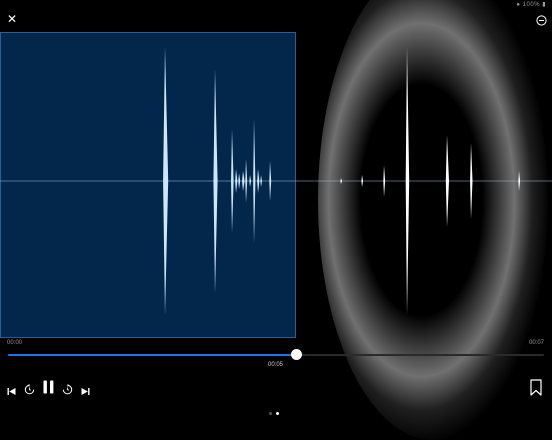 This screenshot has height=440, width=552. What do you see at coordinates (276, 411) in the screenshot?
I see `page-indicator` at bounding box center [276, 411].